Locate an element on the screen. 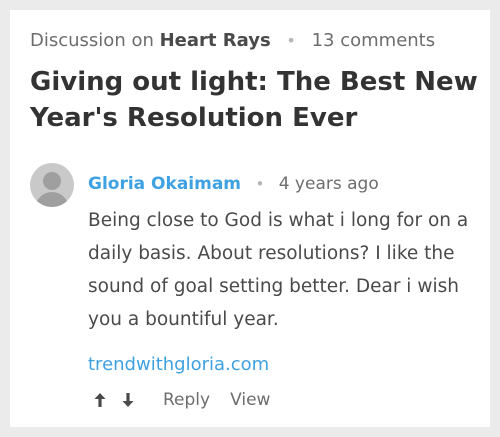  arrow-down-icon is located at coordinates (128, 400).